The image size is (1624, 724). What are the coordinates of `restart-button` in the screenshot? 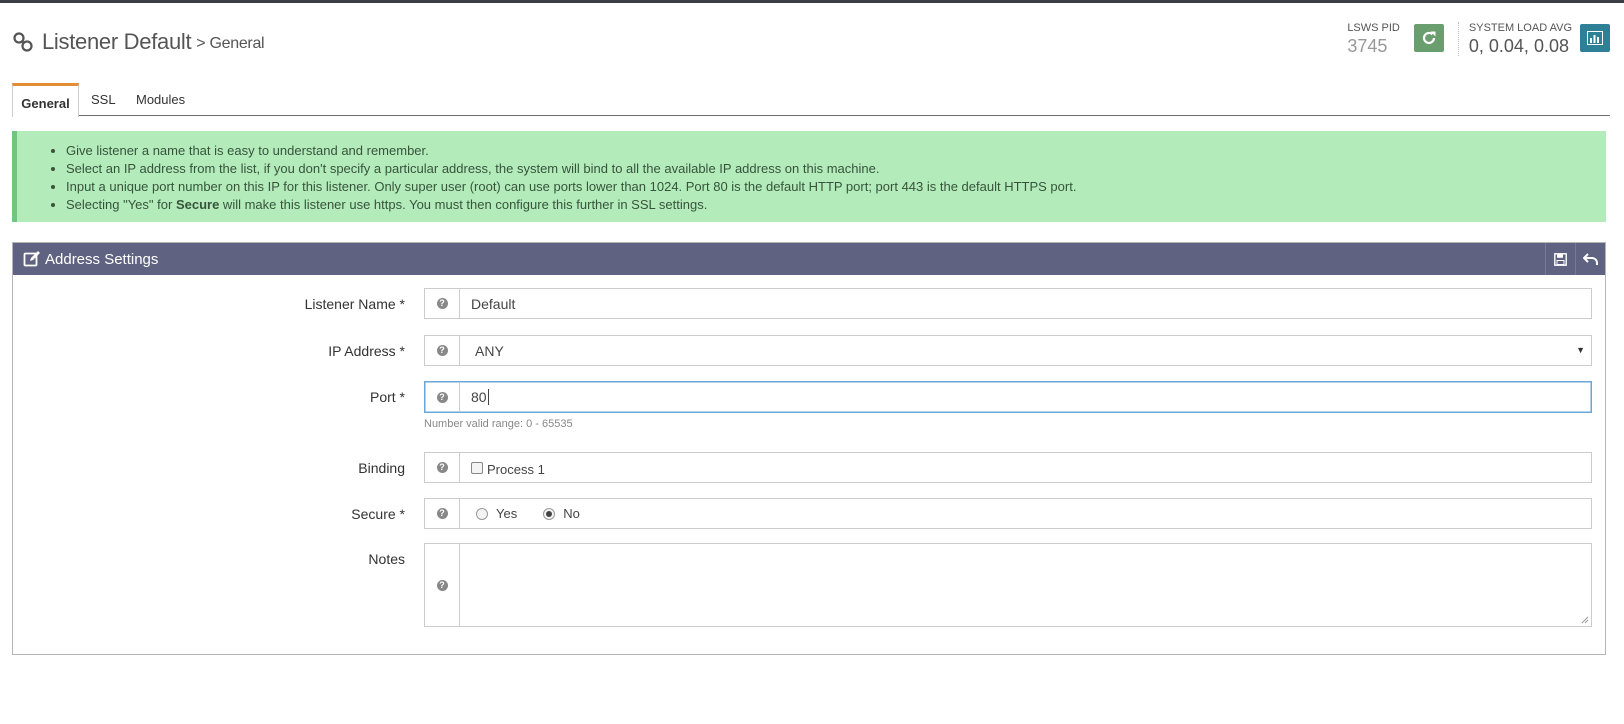 It's located at (1428, 38).